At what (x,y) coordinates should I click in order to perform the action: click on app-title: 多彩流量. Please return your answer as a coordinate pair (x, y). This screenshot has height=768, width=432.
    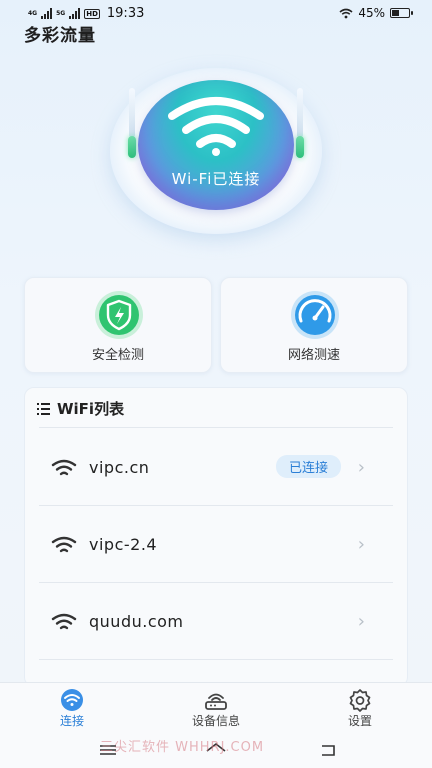
    Looking at the image, I should click on (60, 36).